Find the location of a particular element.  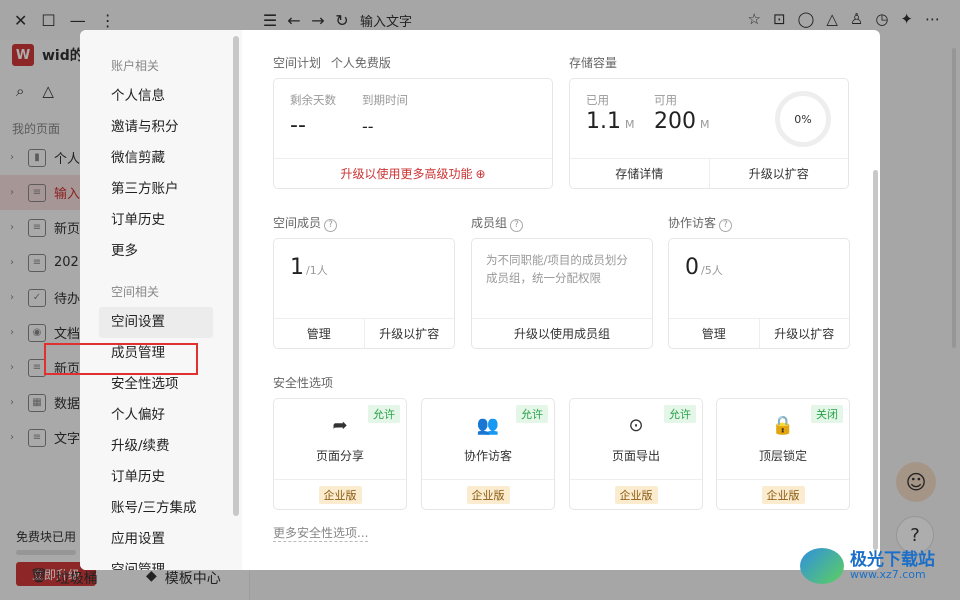

used-unit: M is located at coordinates (630, 124).